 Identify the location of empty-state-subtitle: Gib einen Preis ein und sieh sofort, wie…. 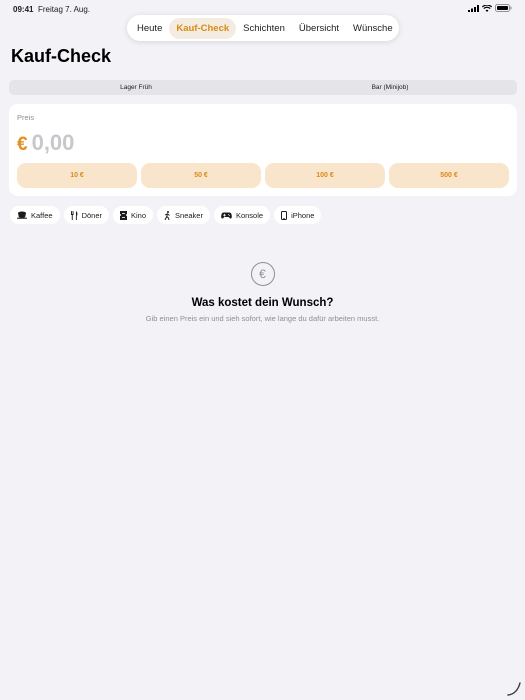
(262, 318).